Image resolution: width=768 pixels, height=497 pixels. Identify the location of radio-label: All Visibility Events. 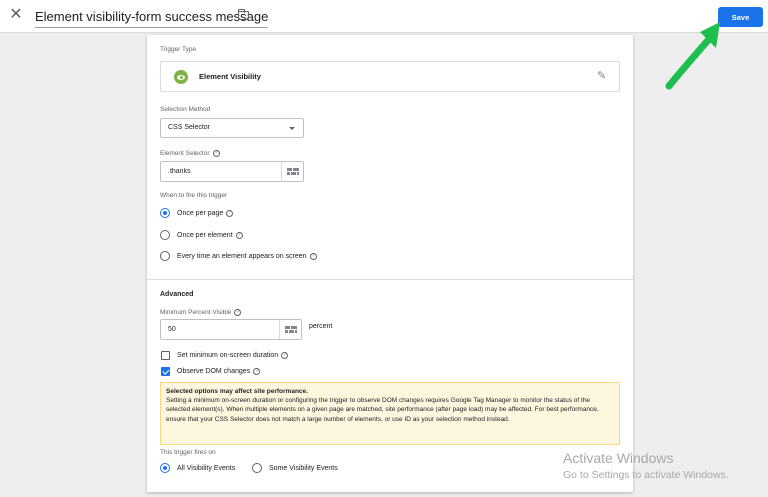
(206, 468).